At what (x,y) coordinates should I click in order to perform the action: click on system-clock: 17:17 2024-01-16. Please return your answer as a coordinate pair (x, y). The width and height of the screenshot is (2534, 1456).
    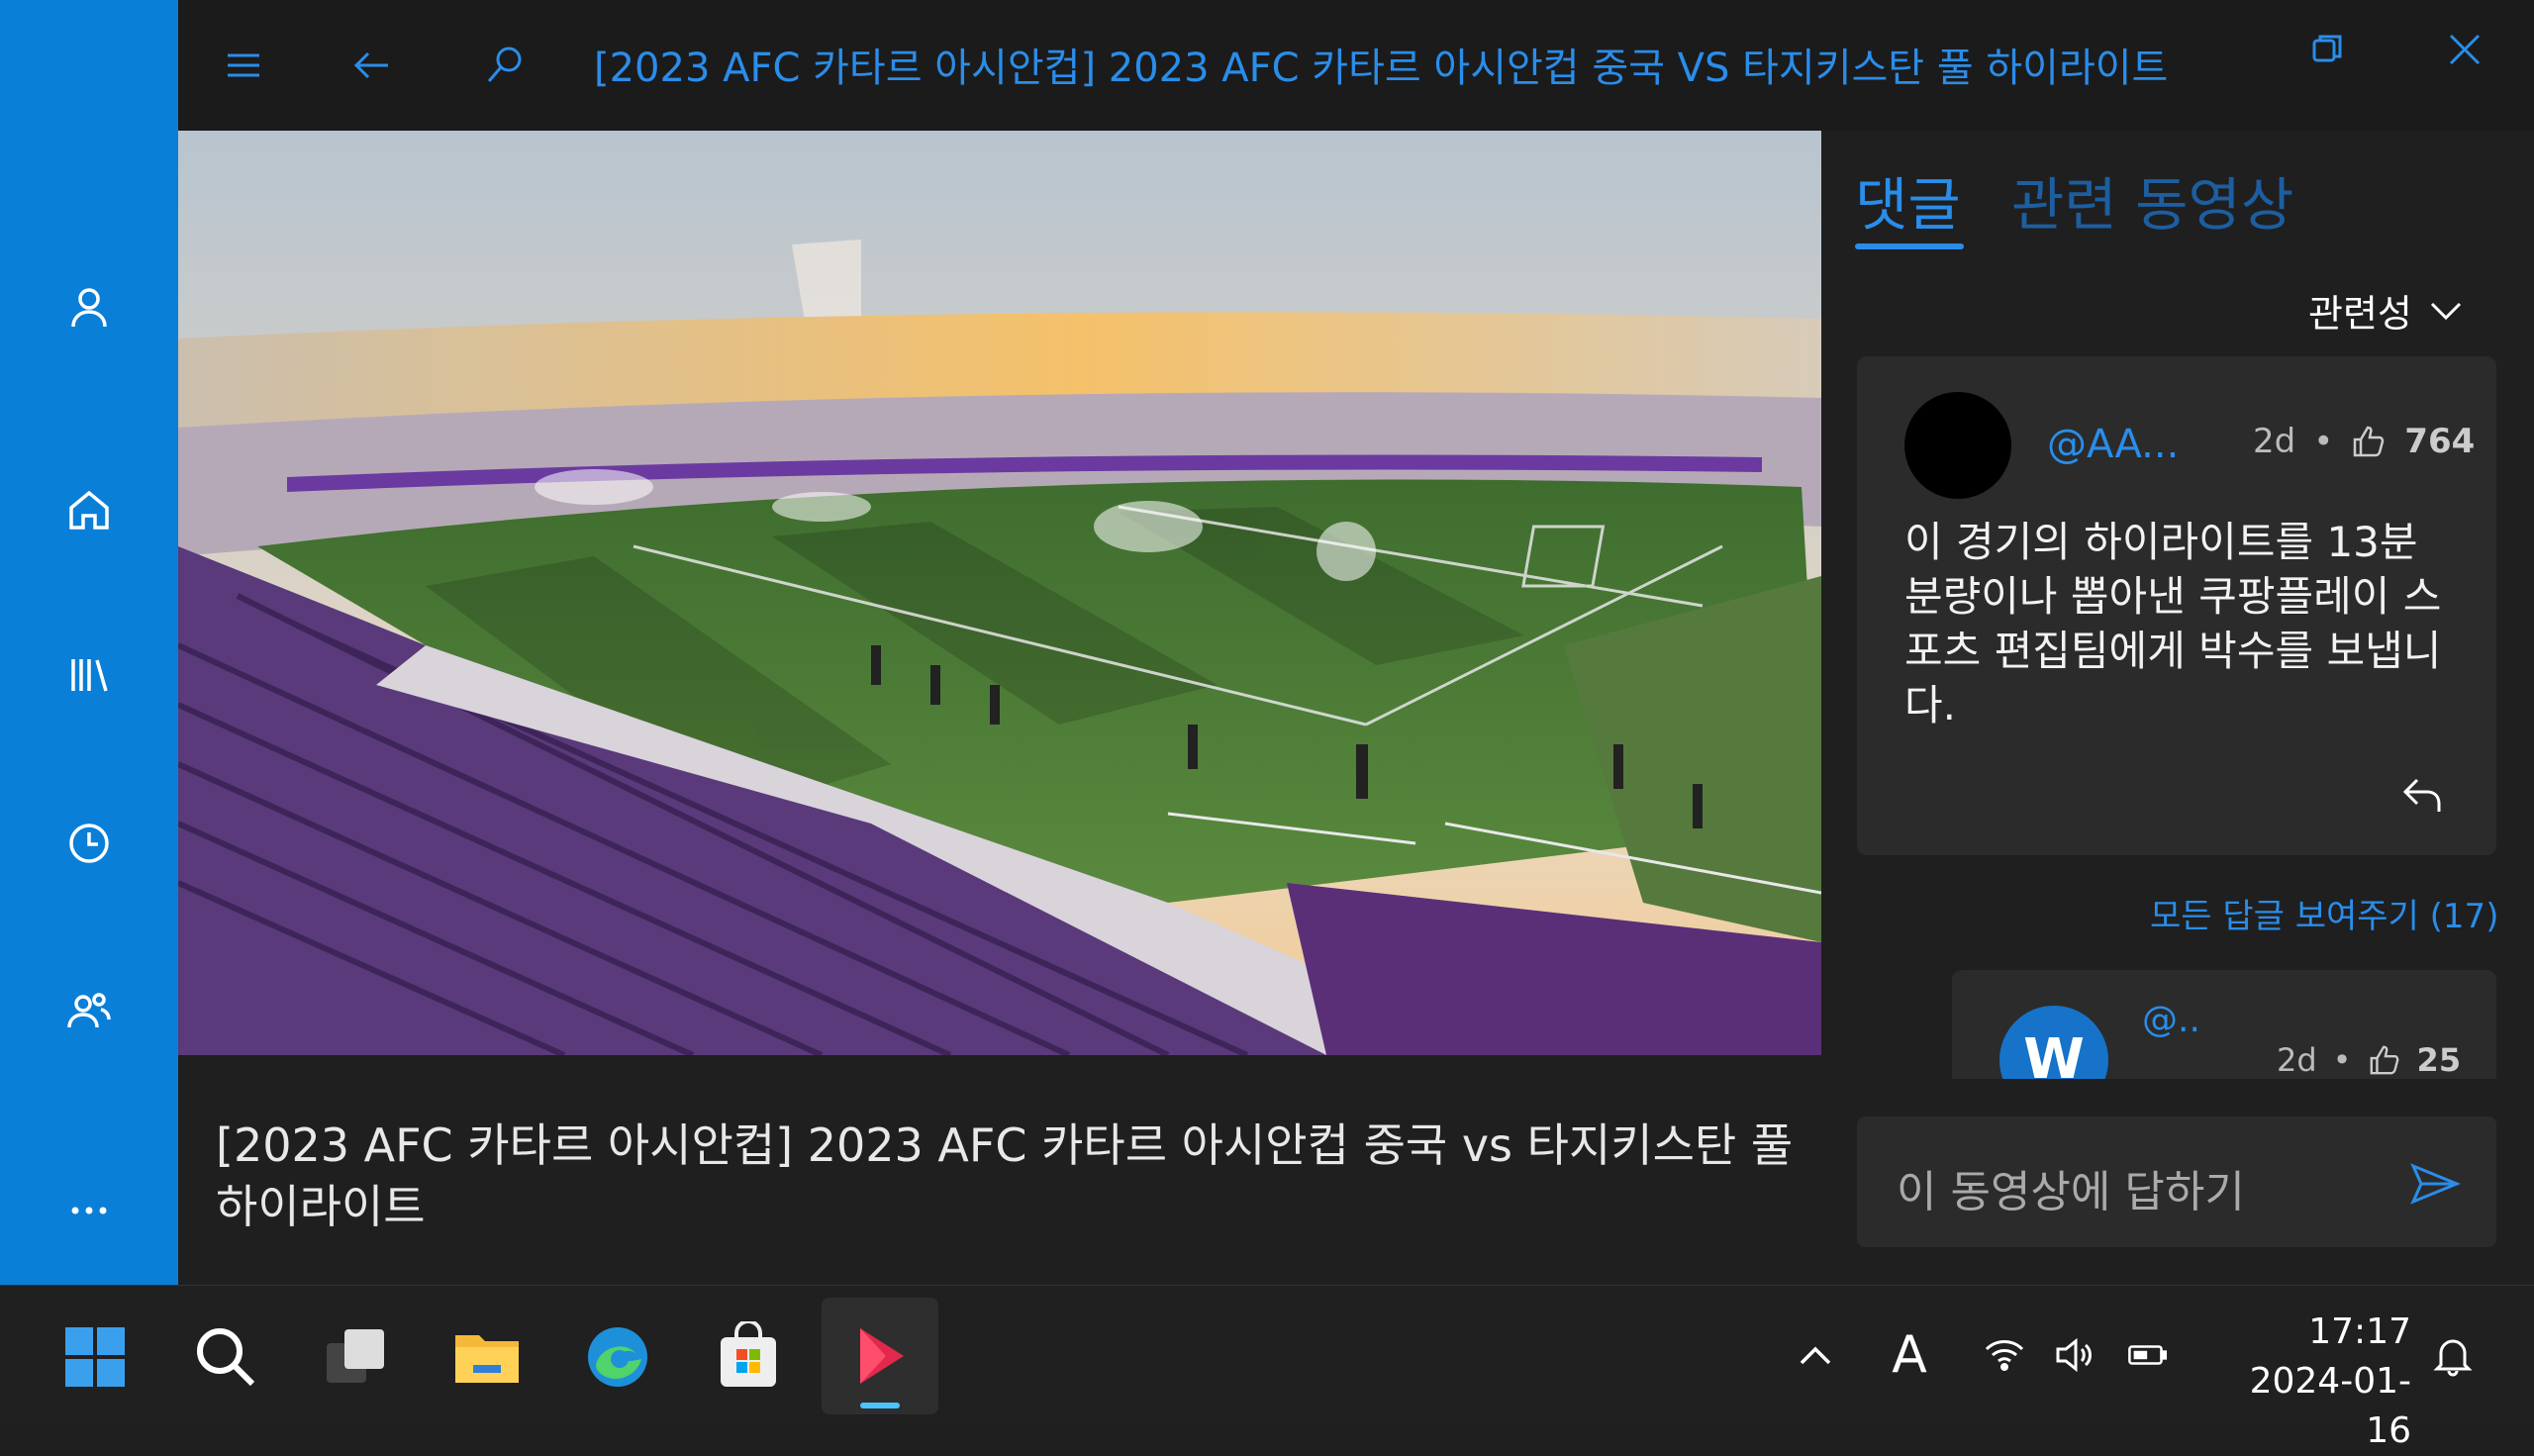
    Looking at the image, I should click on (2312, 1382).